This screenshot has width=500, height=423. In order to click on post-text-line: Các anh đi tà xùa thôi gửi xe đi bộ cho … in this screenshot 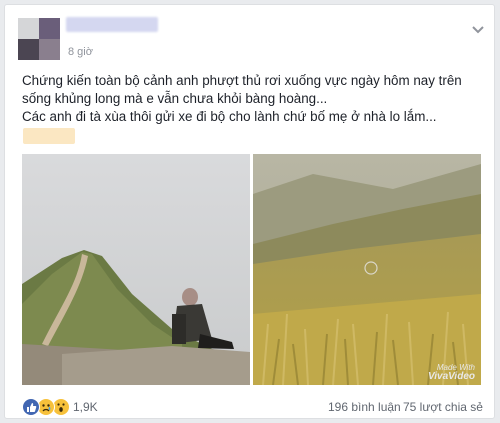, I will do `click(229, 116)`.